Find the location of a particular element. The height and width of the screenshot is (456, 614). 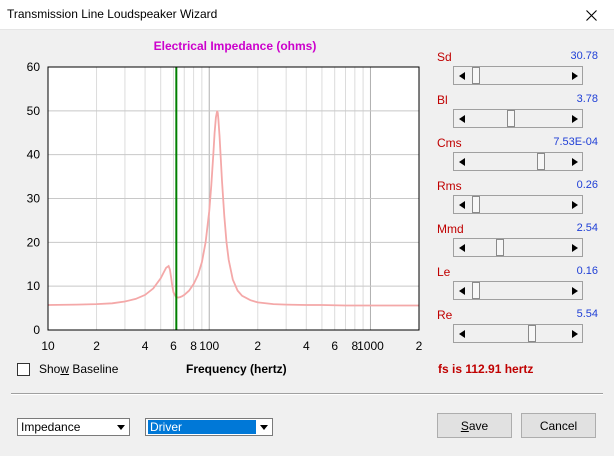

title-bar: Transmission Line Loudspeaker Wizard is located at coordinates (307, 15).